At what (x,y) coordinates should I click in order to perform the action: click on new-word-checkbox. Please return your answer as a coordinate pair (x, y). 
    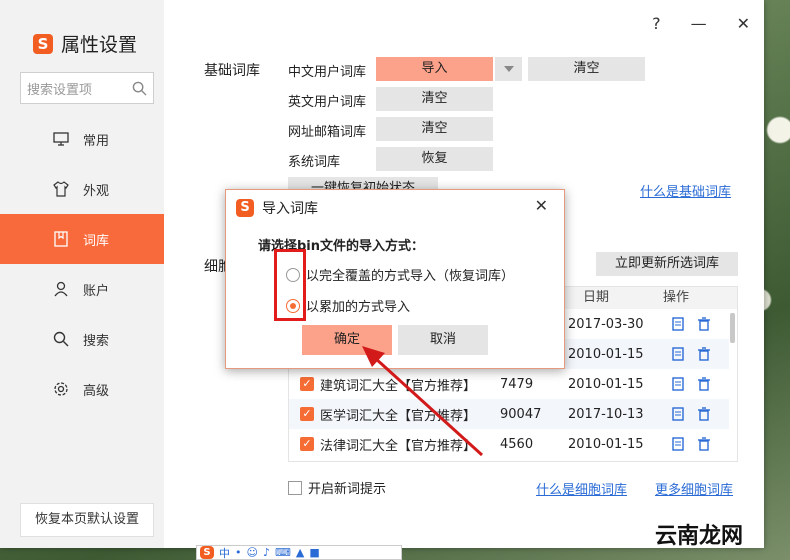
    Looking at the image, I should click on (295, 487).